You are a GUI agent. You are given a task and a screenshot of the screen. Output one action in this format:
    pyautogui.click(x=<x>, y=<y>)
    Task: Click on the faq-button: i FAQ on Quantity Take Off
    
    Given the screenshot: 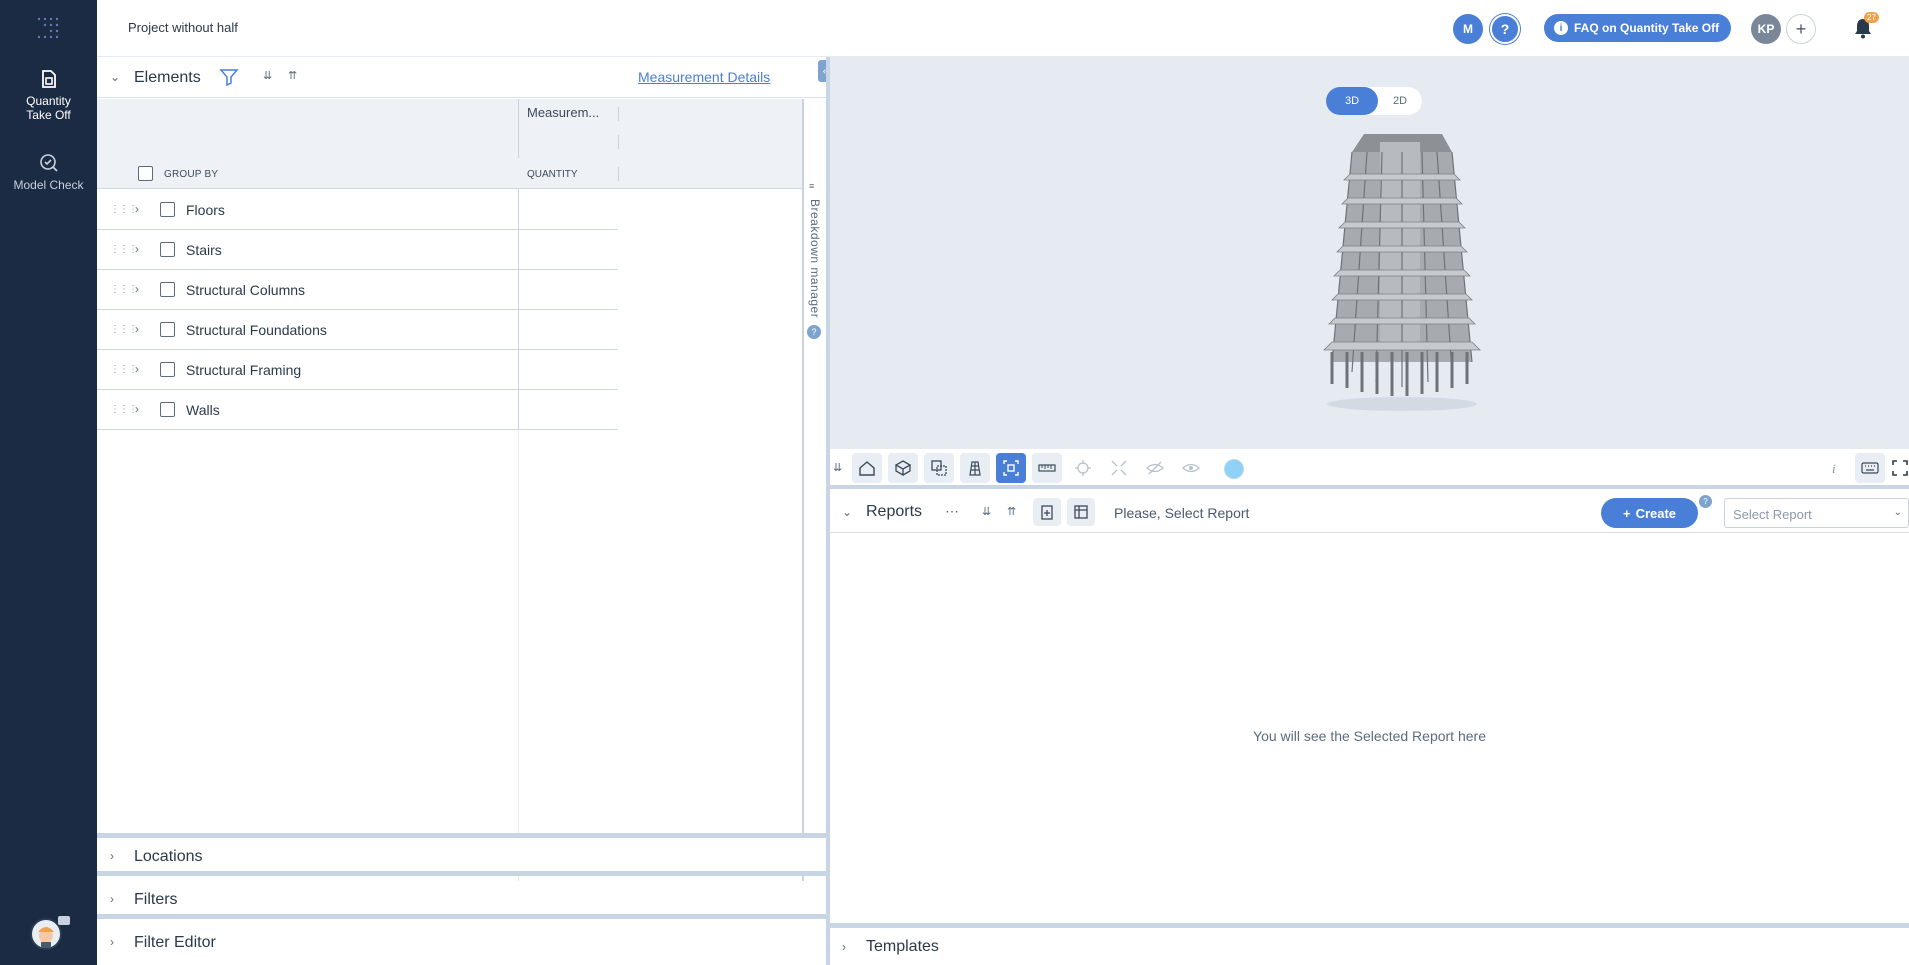 What is the action you would take?
    pyautogui.click(x=1638, y=28)
    